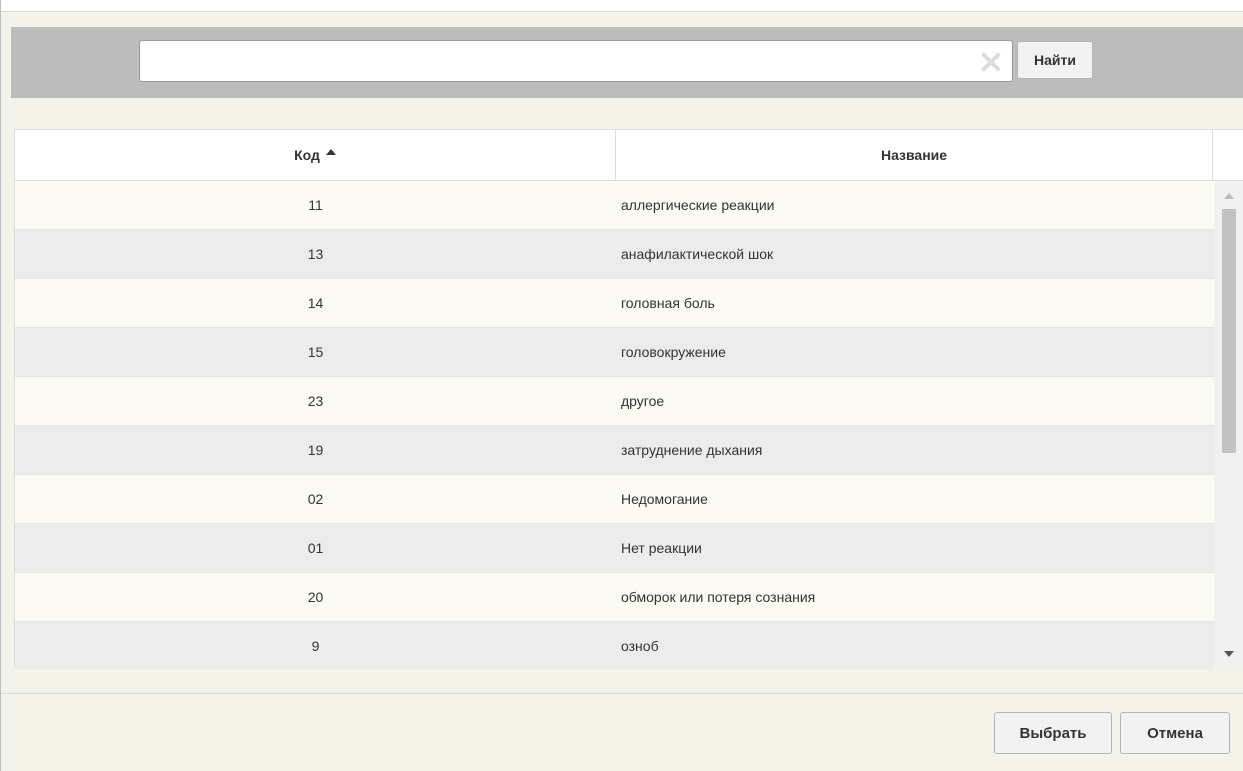 This screenshot has height=771, width=1243. I want to click on cell-name: головокружение, so click(673, 352).